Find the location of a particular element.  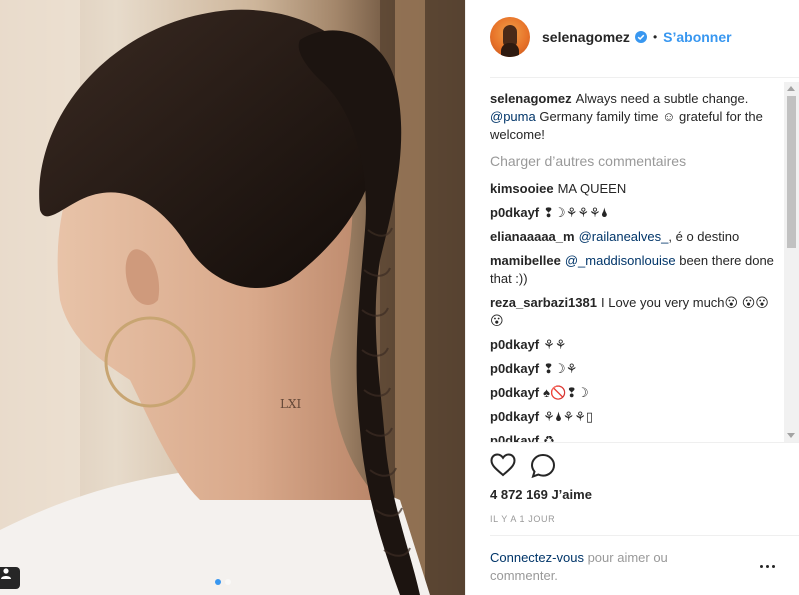

scroll-down-arrow-icon is located at coordinates (791, 435).